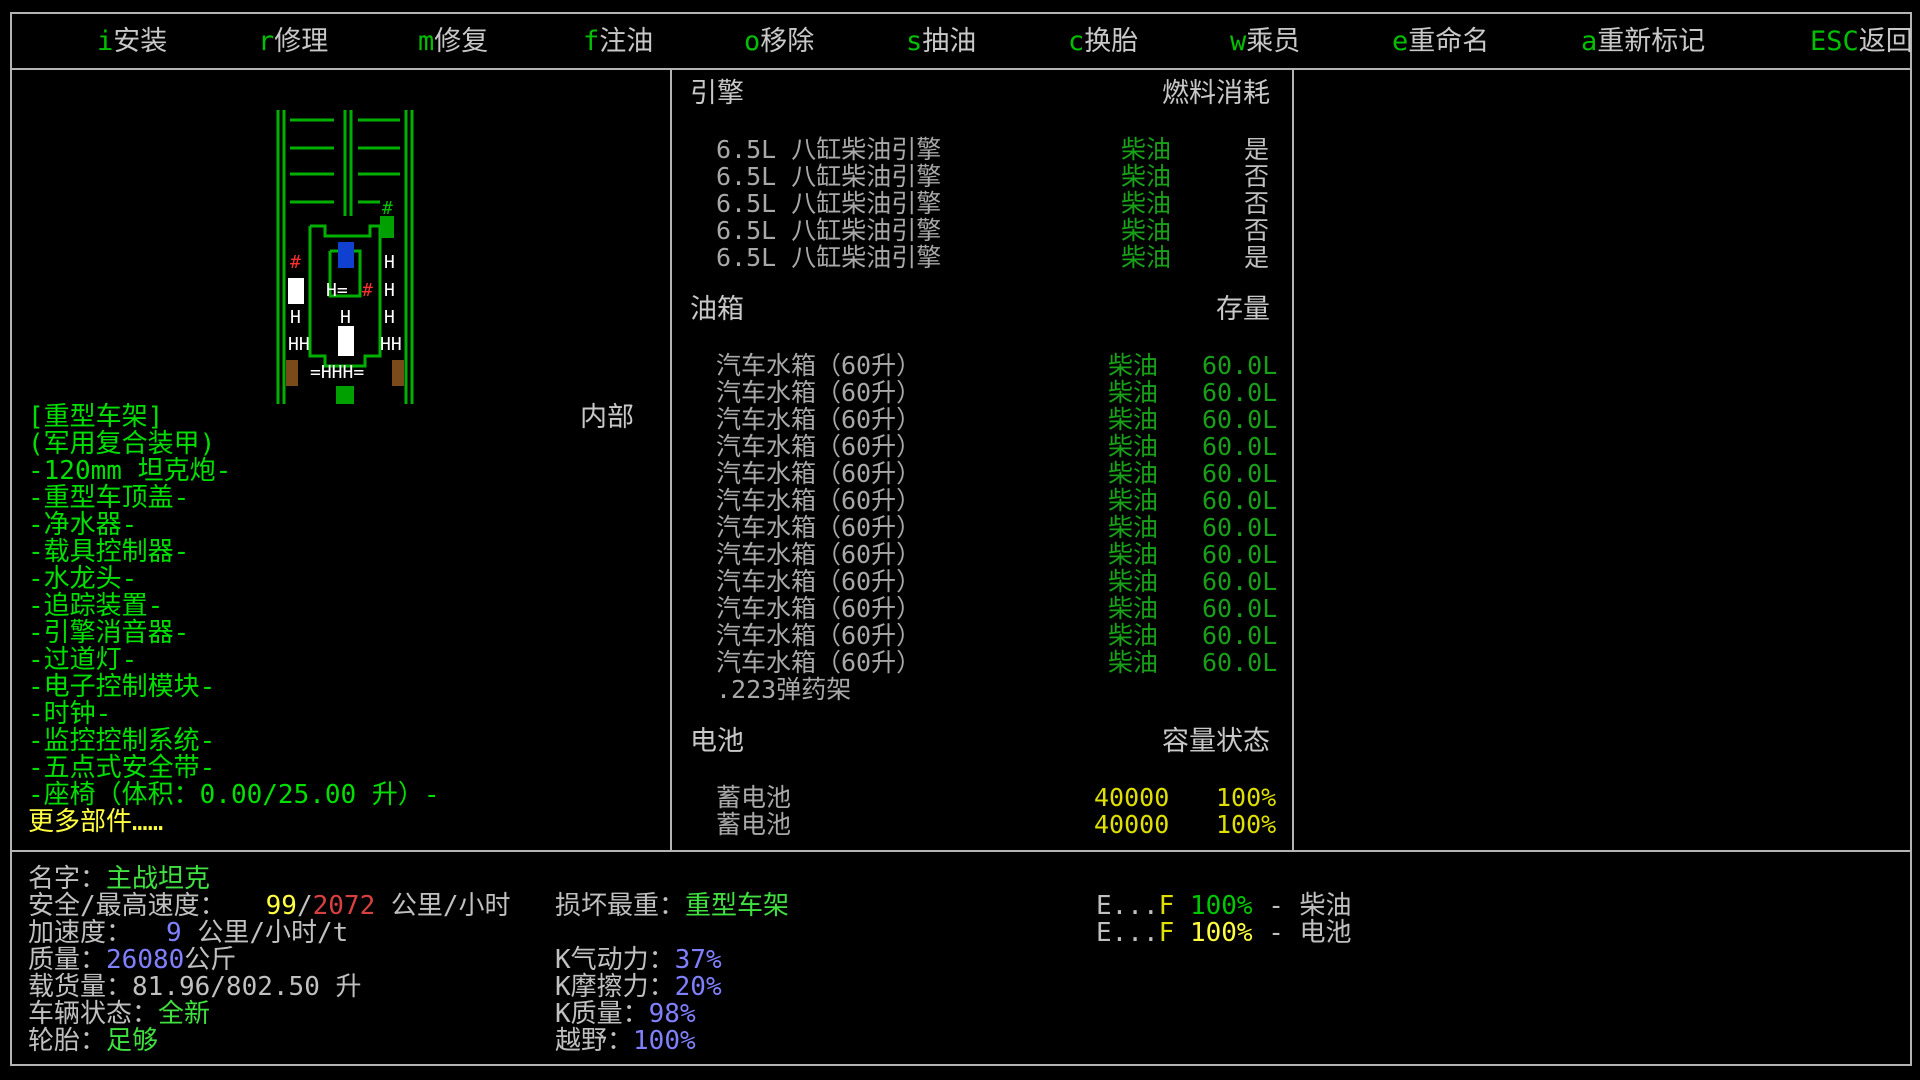 The height and width of the screenshot is (1080, 1920). I want to click on part-item: -追踪装置-, so click(234, 606).